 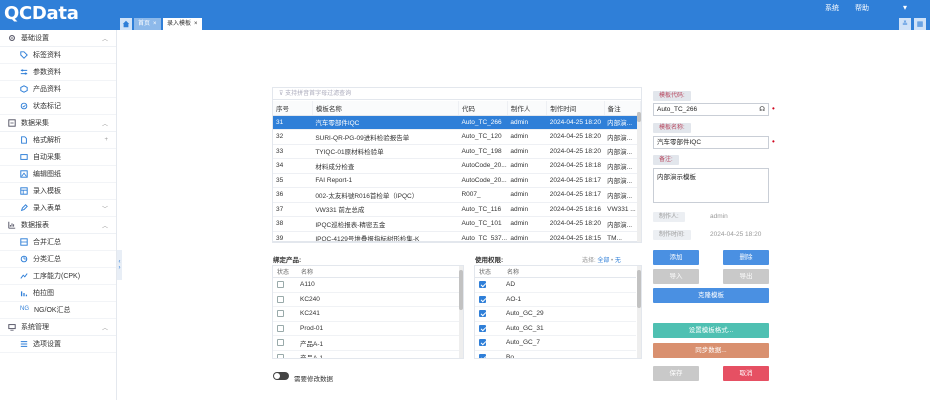 What do you see at coordinates (527, 236) in the screenshot?
I see `table-cell: admin` at bounding box center [527, 236].